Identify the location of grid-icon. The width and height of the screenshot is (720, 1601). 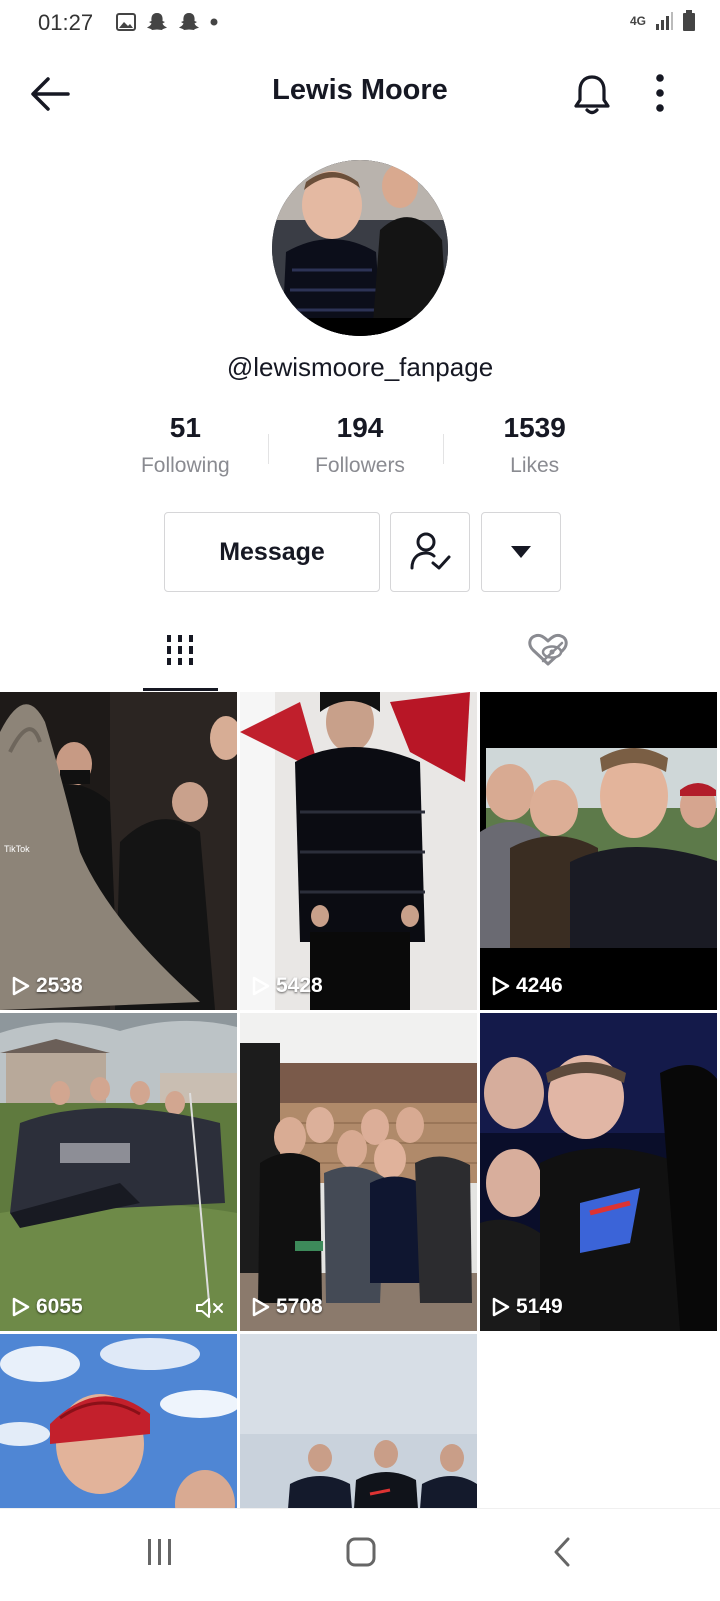
(180, 650).